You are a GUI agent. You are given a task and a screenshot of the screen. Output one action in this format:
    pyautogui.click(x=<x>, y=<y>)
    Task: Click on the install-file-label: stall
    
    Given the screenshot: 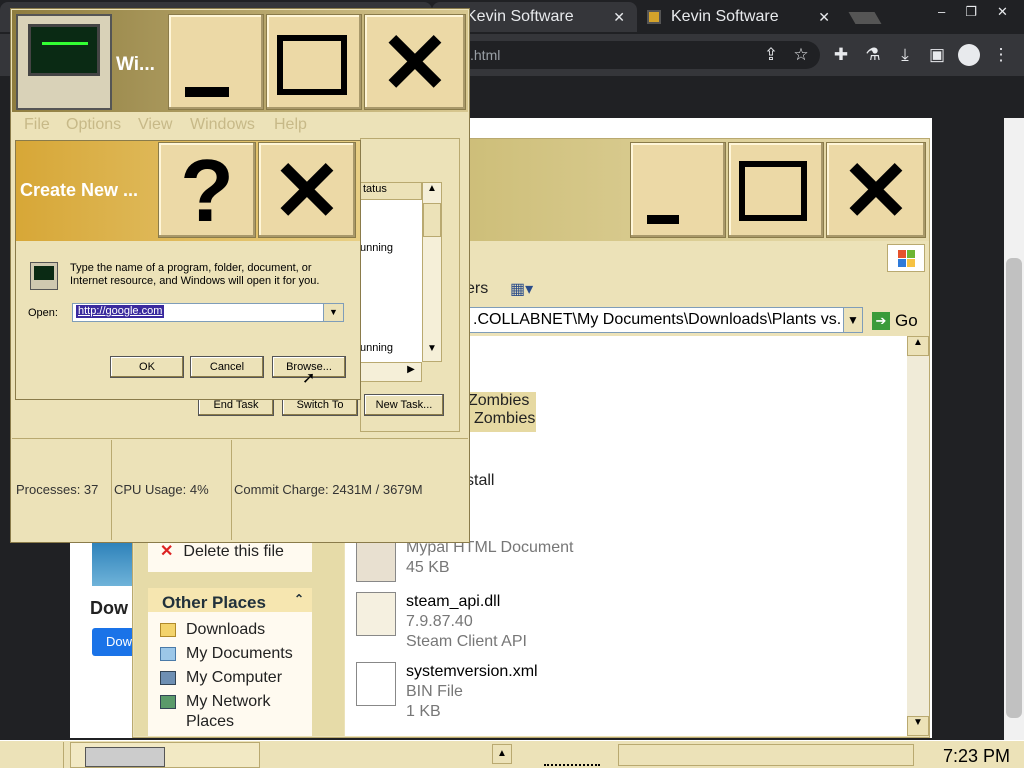 What is the action you would take?
    pyautogui.click(x=480, y=481)
    